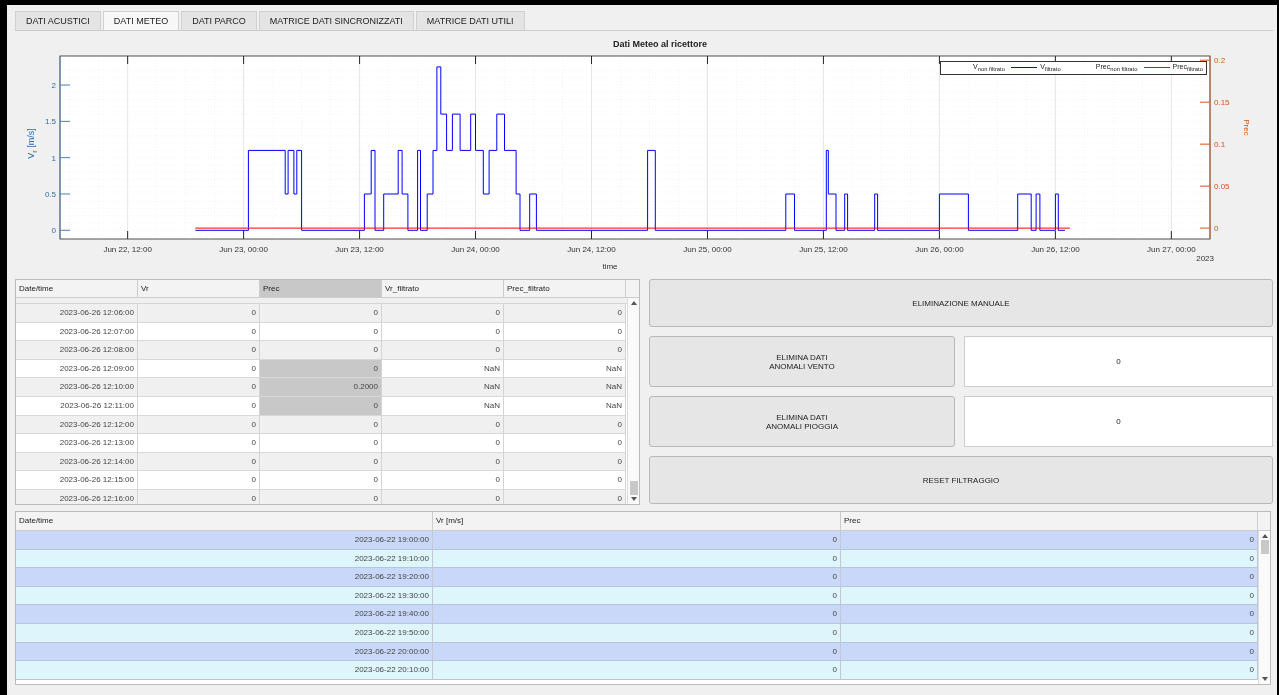 The height and width of the screenshot is (695, 1279). I want to click on tick-label: Jun 23, 00:00, so click(243, 249).